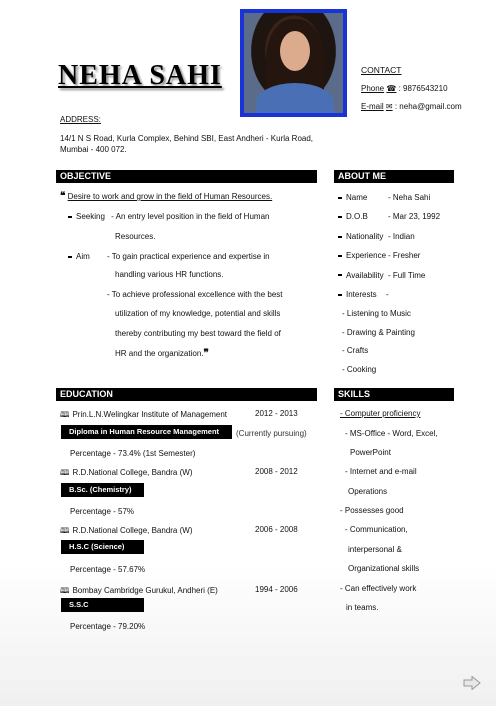 The width and height of the screenshot is (496, 706). I want to click on edu-years: 1994 - 2006, so click(276, 589).